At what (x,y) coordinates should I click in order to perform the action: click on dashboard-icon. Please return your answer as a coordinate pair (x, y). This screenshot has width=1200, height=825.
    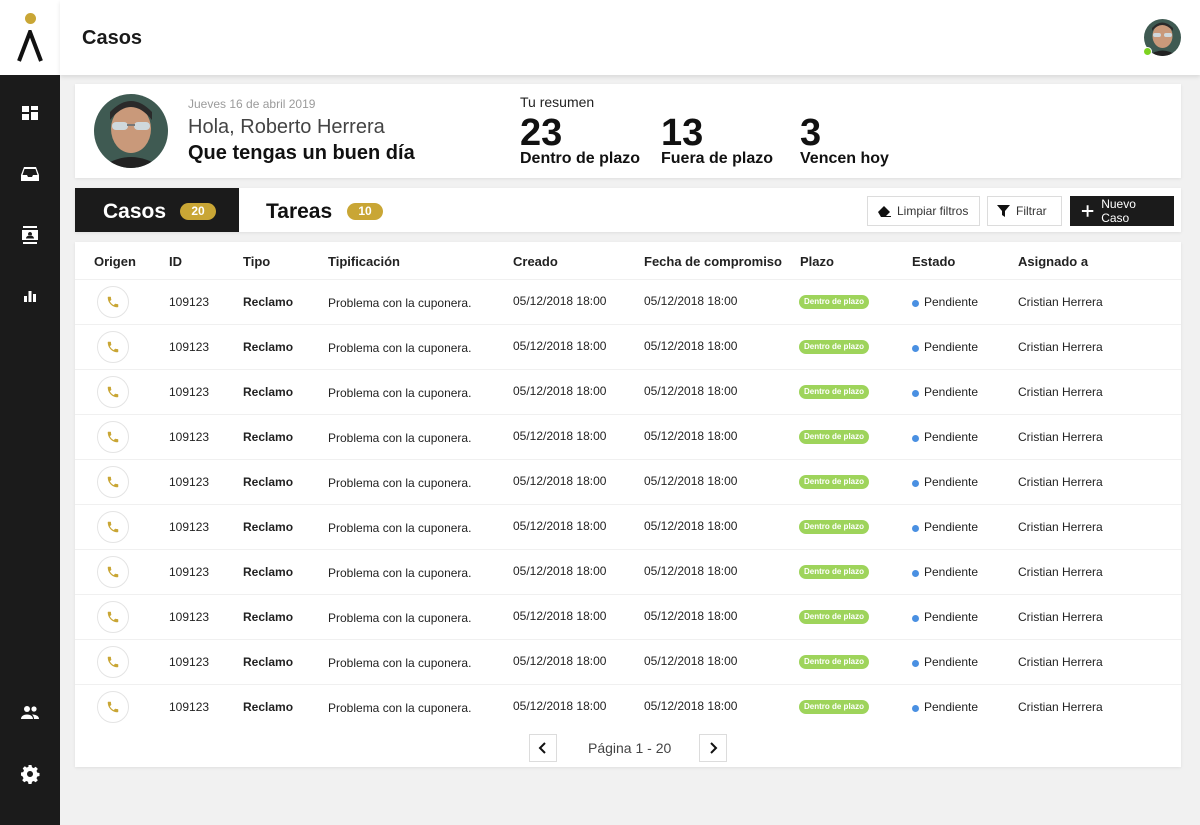
    Looking at the image, I should click on (30, 113).